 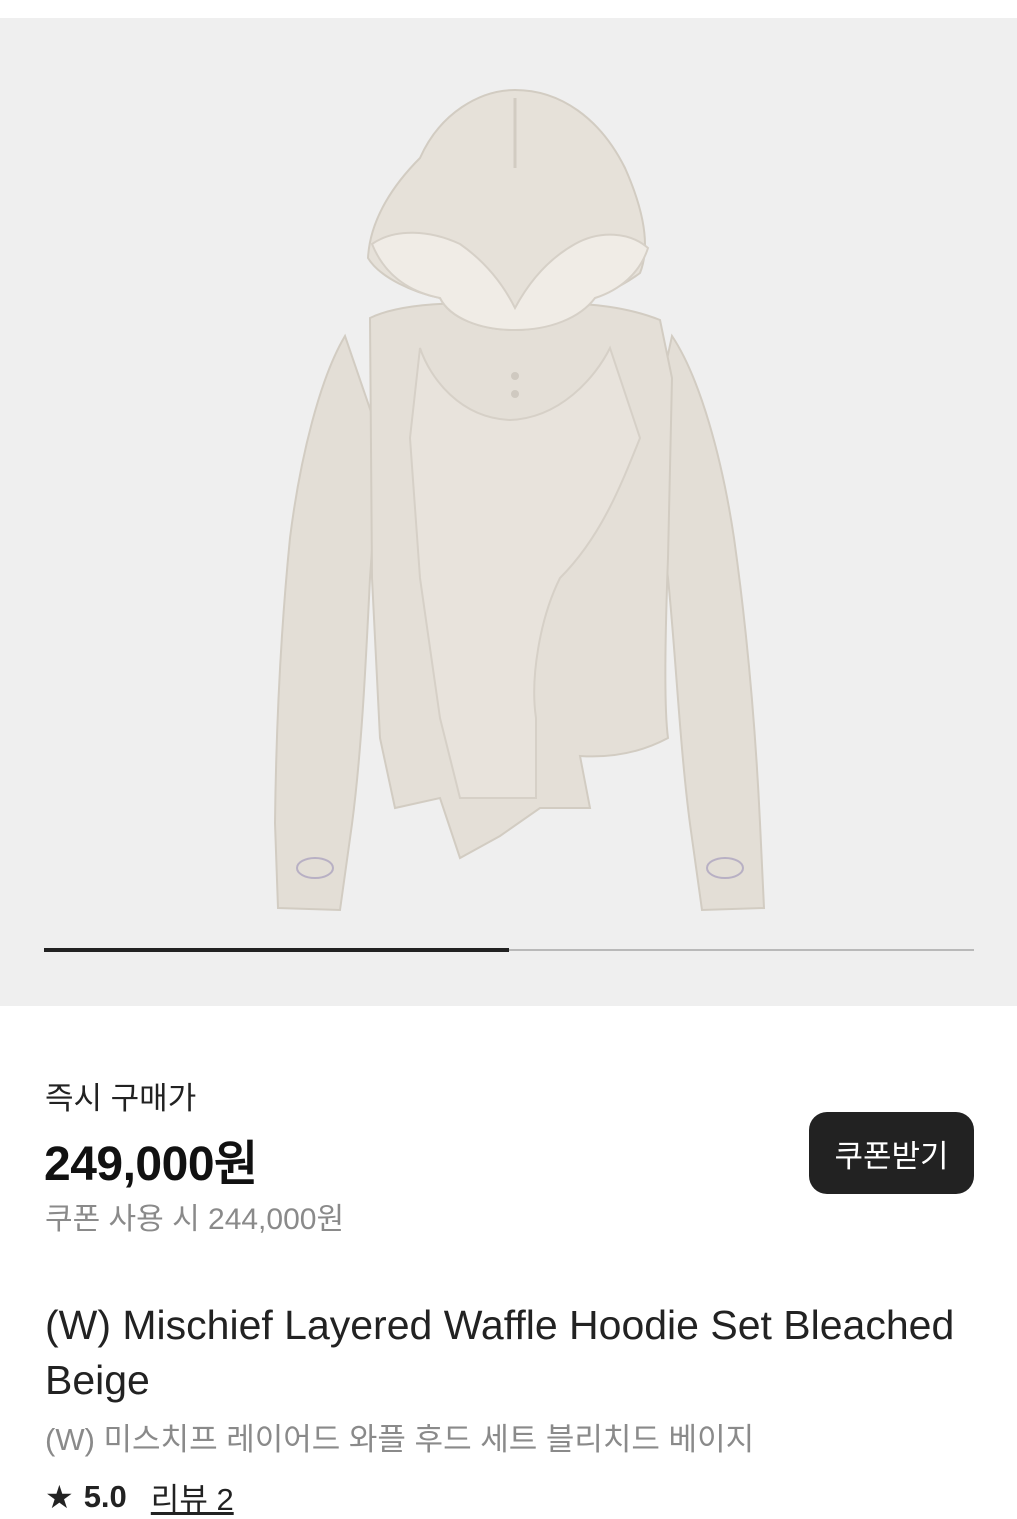 What do you see at coordinates (276, 950) in the screenshot?
I see `image-progress-indicator` at bounding box center [276, 950].